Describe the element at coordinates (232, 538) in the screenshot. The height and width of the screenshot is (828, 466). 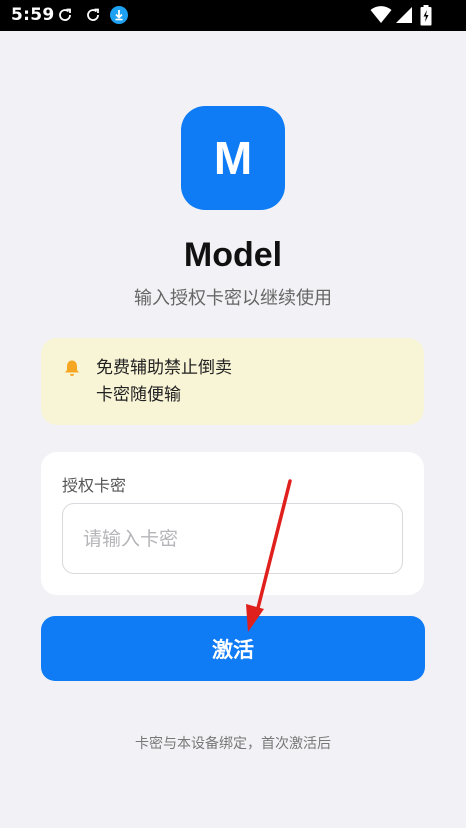
I see `license-key-input` at that location.